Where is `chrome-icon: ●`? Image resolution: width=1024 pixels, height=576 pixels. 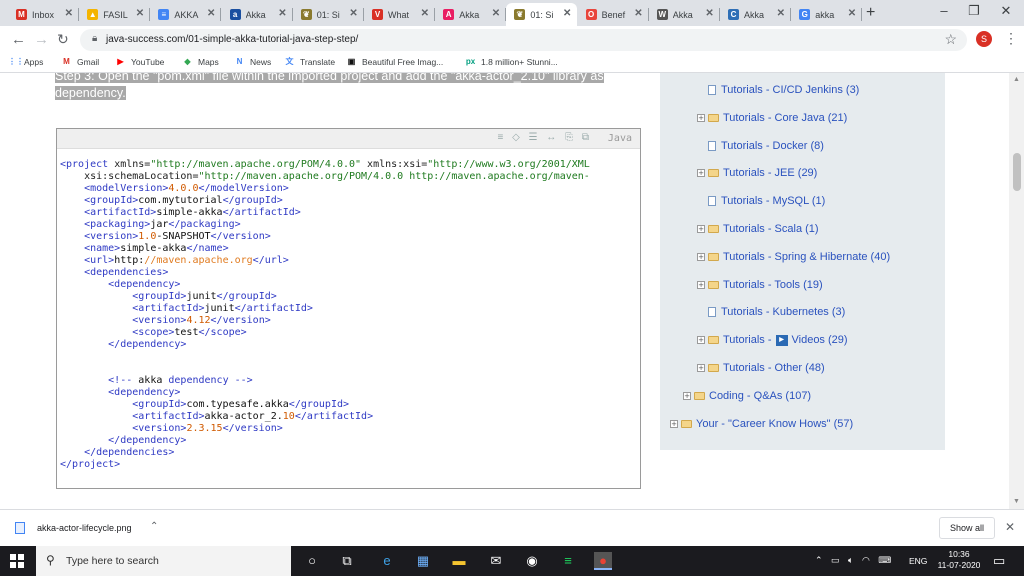 chrome-icon: ● is located at coordinates (603, 561).